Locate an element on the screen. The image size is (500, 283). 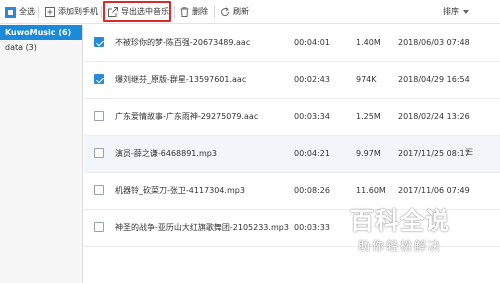
song-size: 974K is located at coordinates (366, 79).